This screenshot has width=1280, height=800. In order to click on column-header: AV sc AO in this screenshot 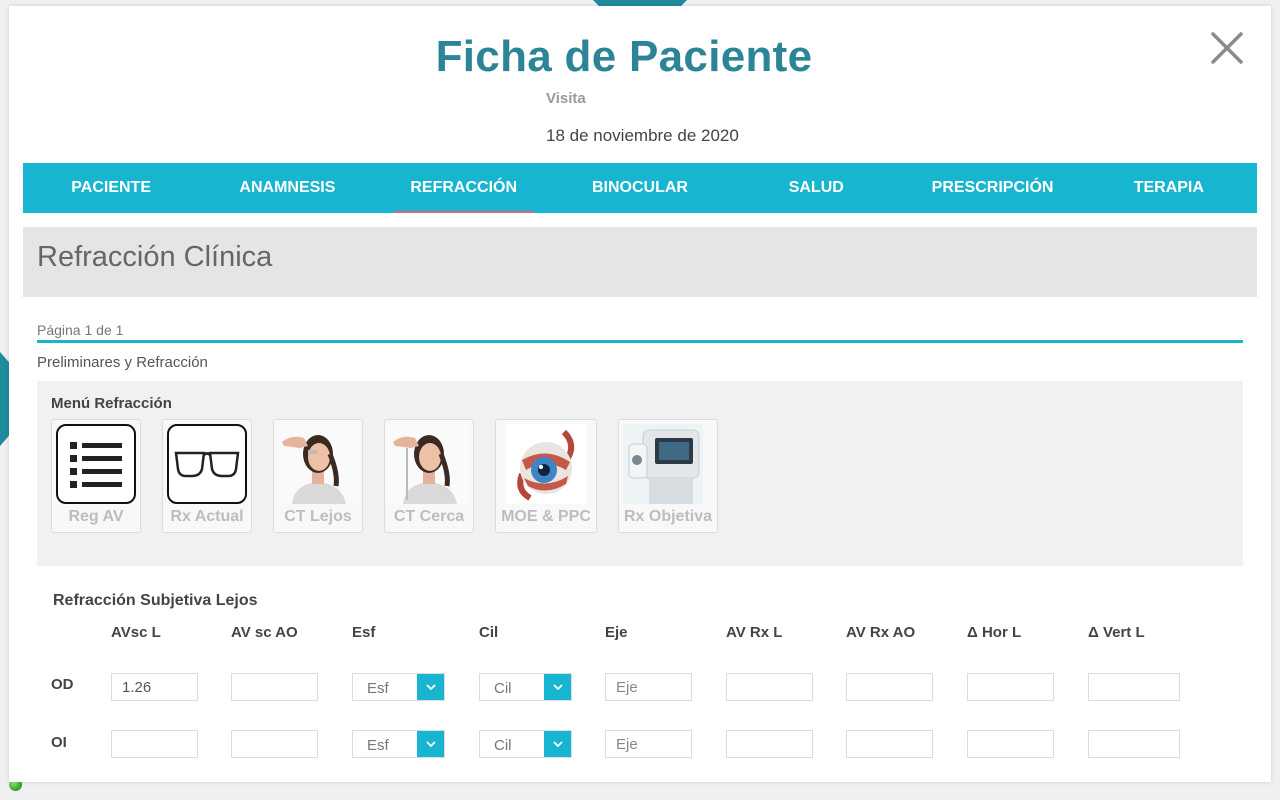, I will do `click(264, 632)`.